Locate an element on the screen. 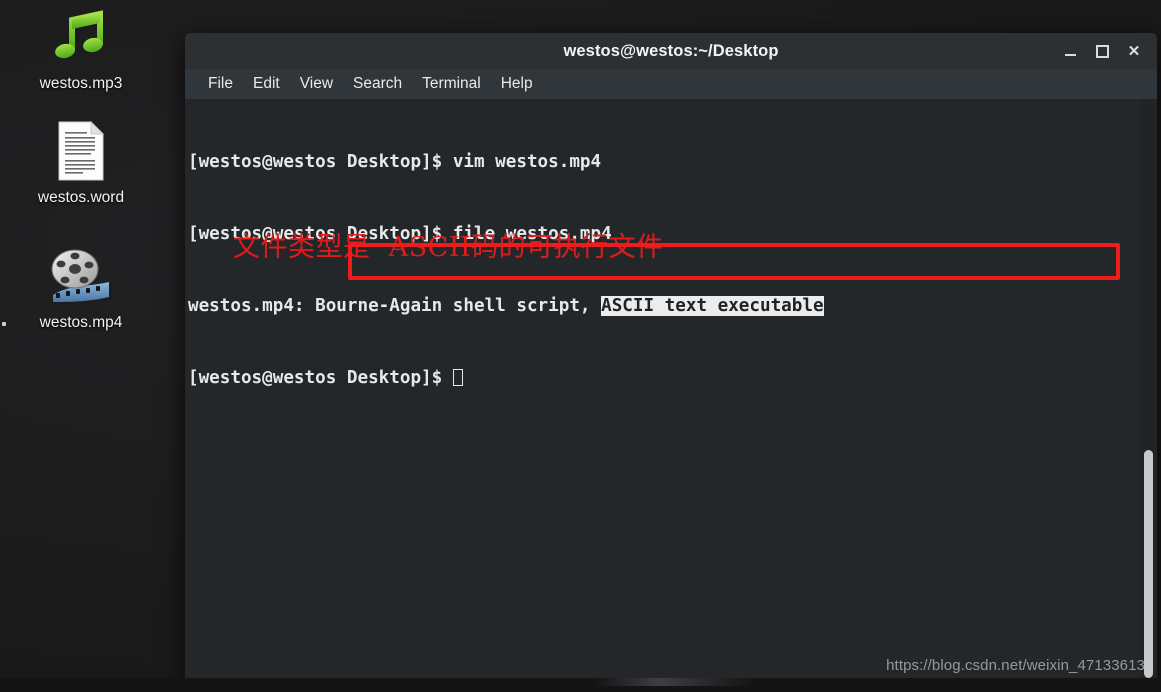 The image size is (1161, 692). desktop-icon-label: westos.word is located at coordinates (81, 197).